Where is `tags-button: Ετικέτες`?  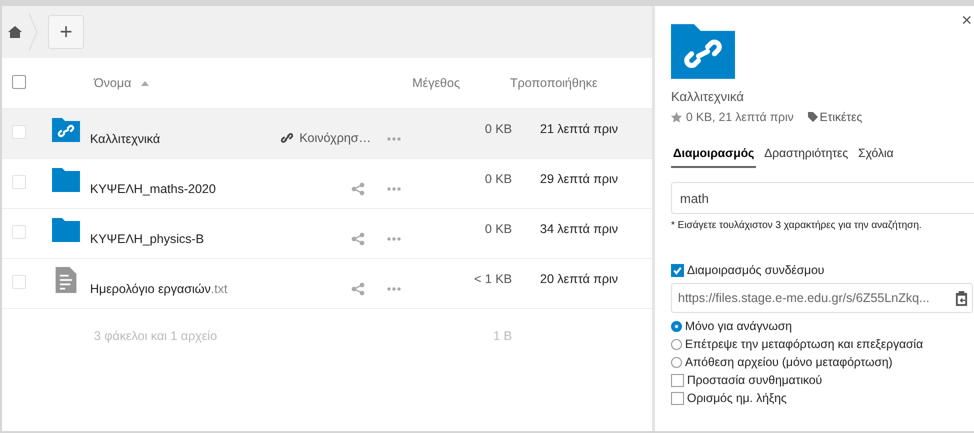 tags-button: Ετικέτες is located at coordinates (835, 117).